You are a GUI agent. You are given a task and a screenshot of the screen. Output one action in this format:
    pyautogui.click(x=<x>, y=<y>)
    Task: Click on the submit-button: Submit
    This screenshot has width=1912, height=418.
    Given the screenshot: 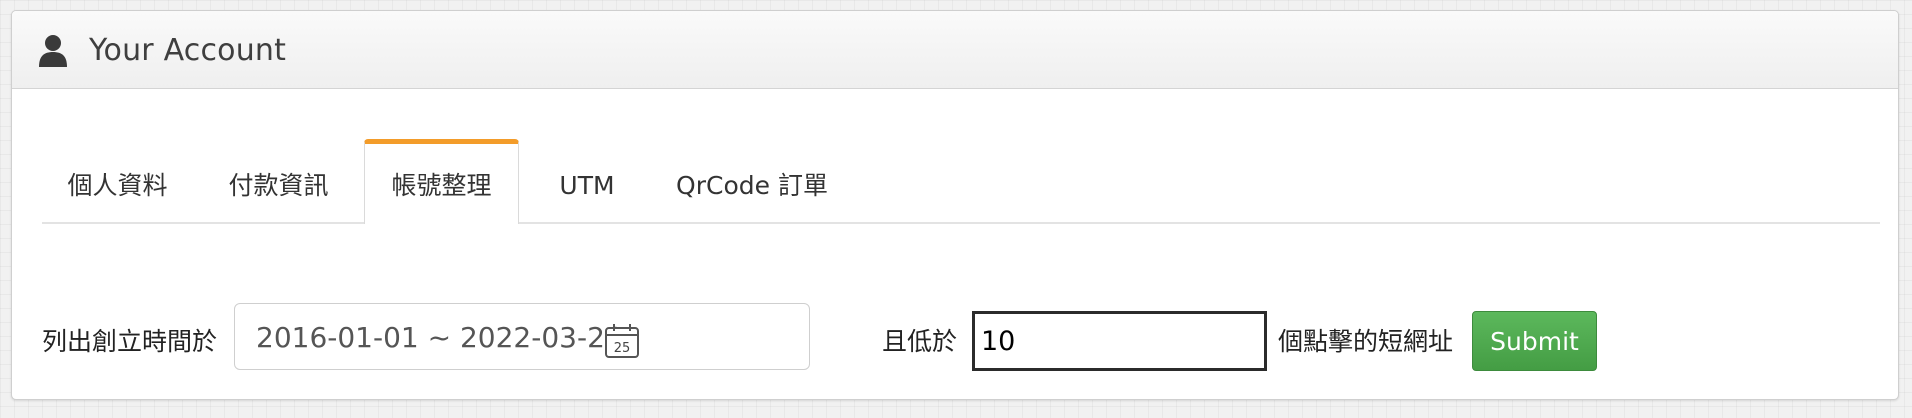 What is the action you would take?
    pyautogui.click(x=1534, y=341)
    